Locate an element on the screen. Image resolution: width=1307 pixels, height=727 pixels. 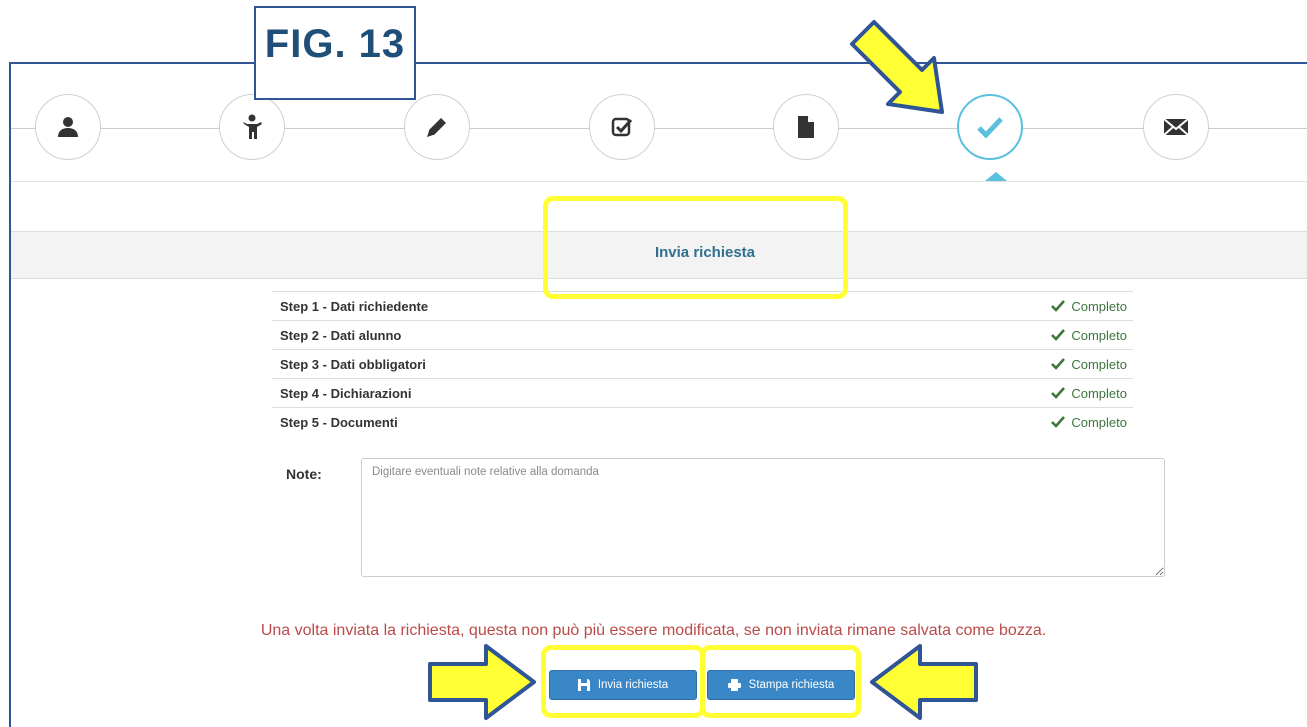
user-icon is located at coordinates (68, 127).